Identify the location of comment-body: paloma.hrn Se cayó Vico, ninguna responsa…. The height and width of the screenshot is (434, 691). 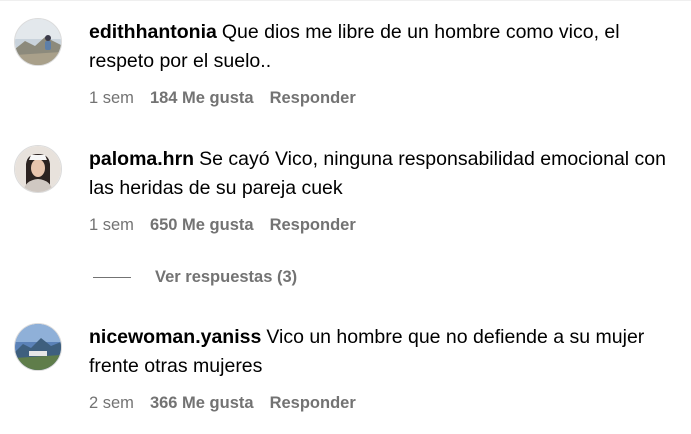
(384, 174).